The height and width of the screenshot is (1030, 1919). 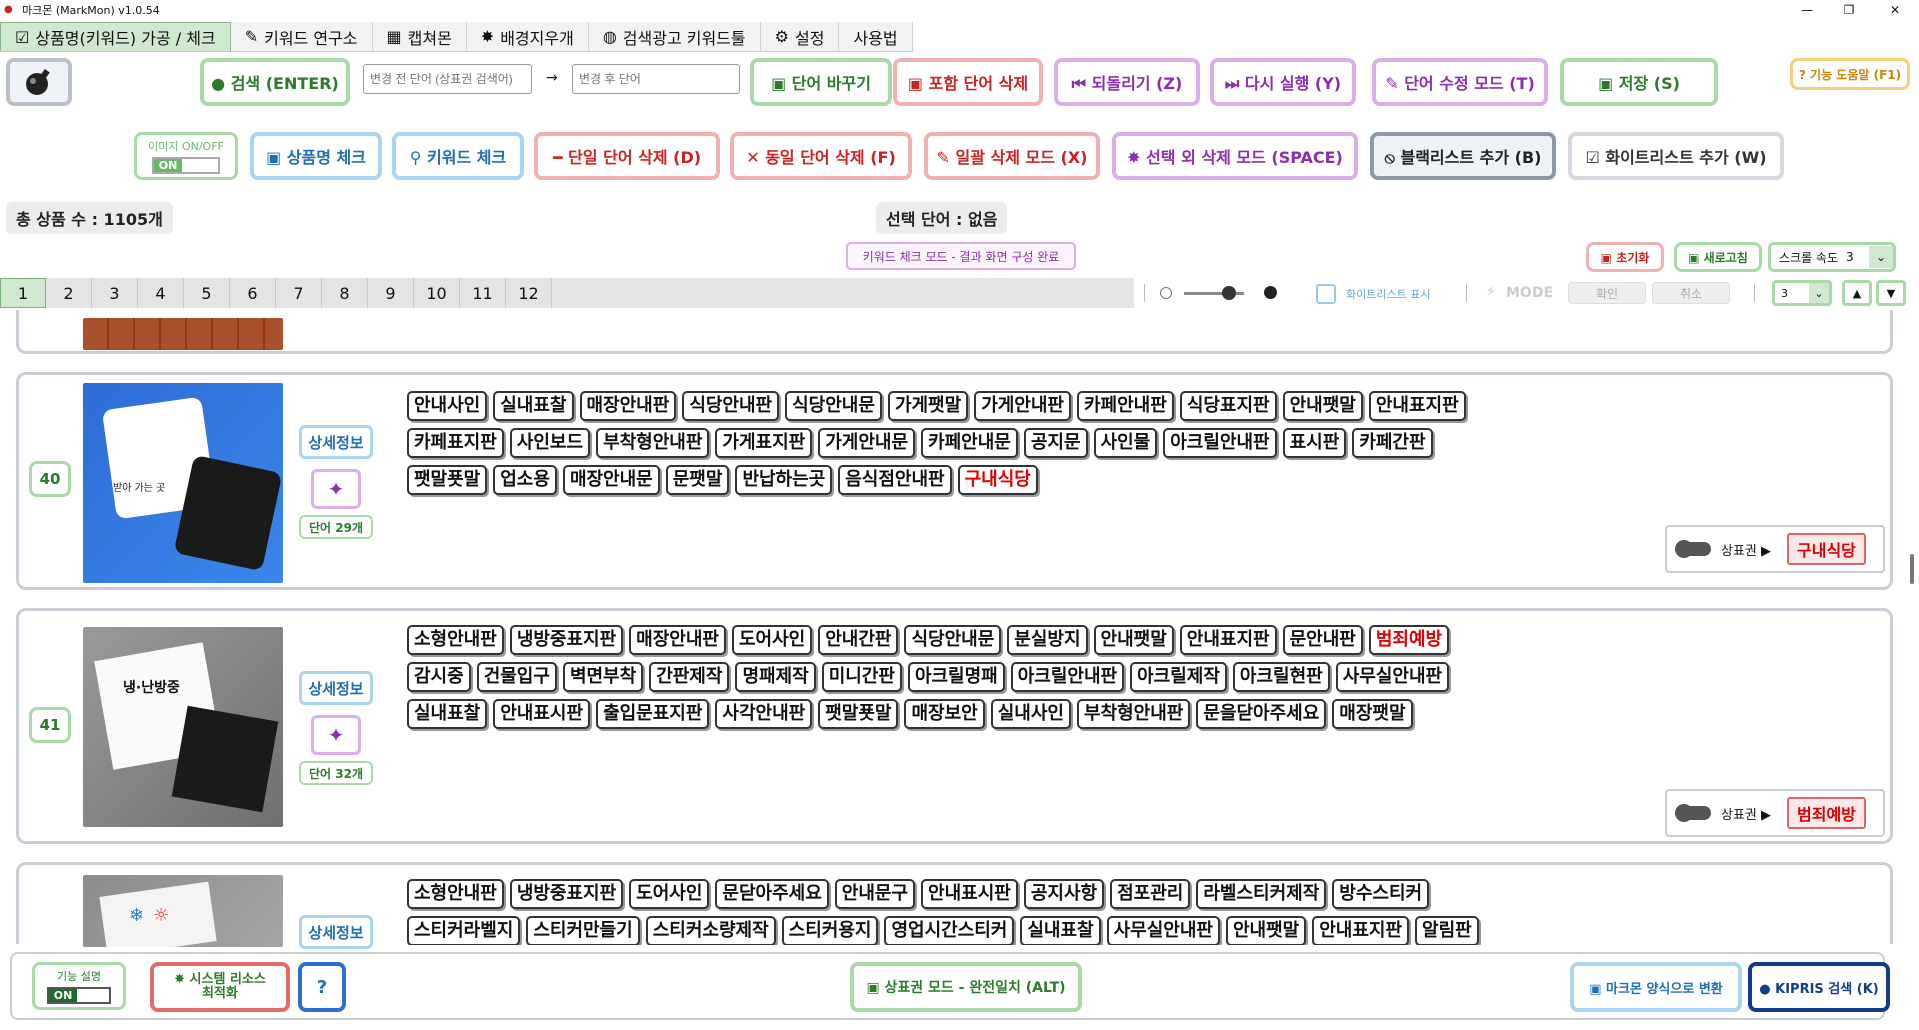 I want to click on keyword-chip: 식당표지판, so click(x=1228, y=406).